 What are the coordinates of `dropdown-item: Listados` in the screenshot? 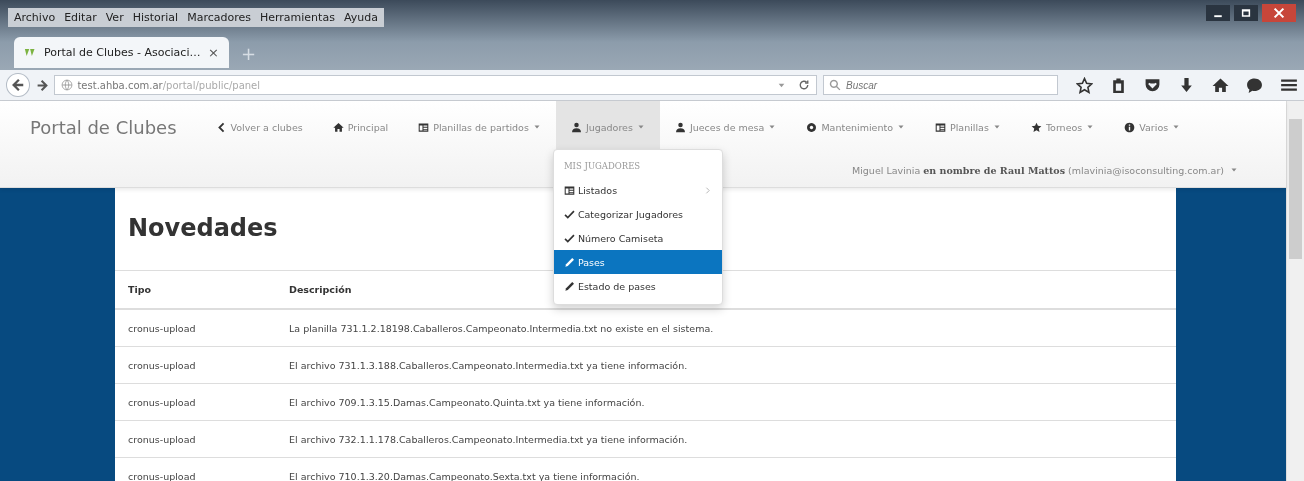 It's located at (637, 190).